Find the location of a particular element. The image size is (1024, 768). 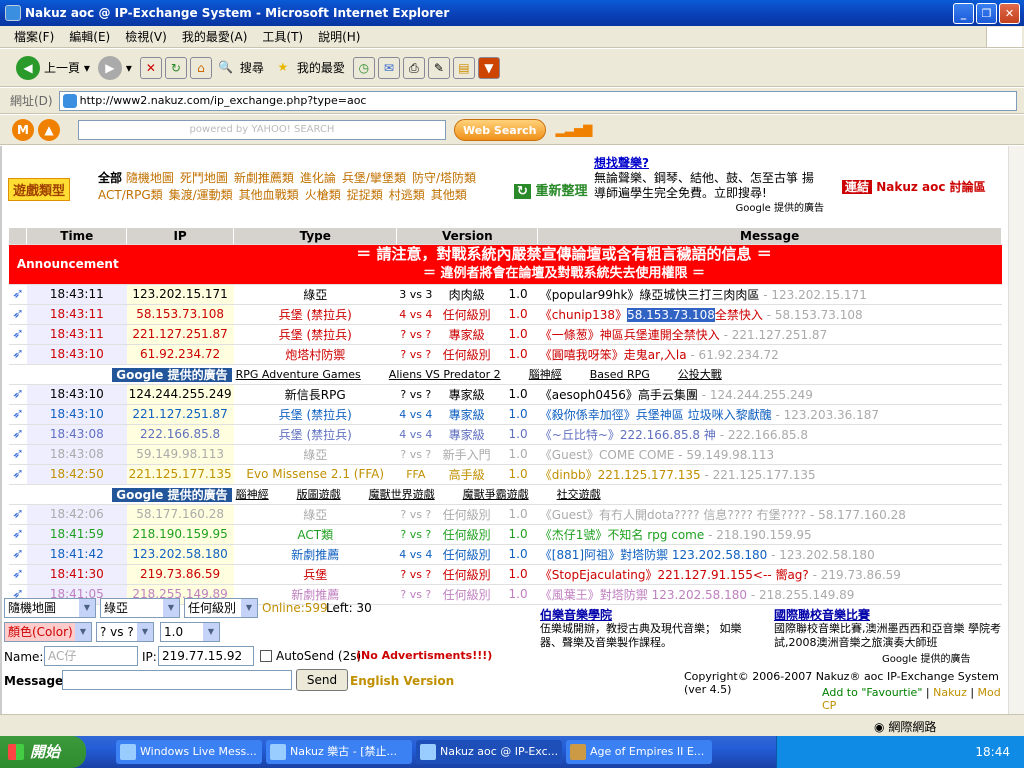

menu-favorites: 我的最愛(A) is located at coordinates (215, 36).